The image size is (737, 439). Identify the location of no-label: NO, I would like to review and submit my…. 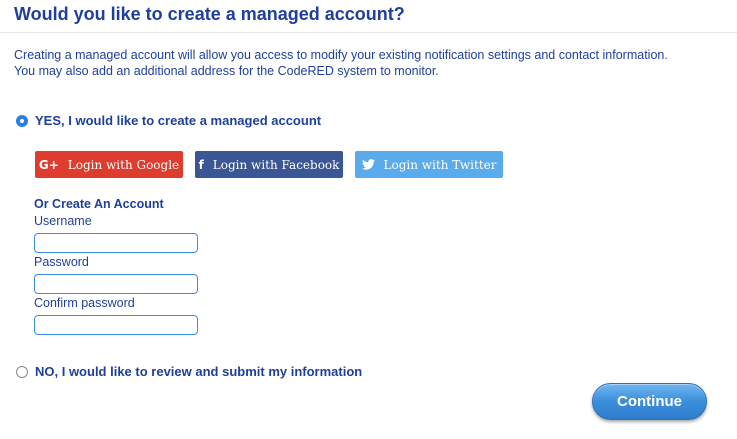
(198, 371).